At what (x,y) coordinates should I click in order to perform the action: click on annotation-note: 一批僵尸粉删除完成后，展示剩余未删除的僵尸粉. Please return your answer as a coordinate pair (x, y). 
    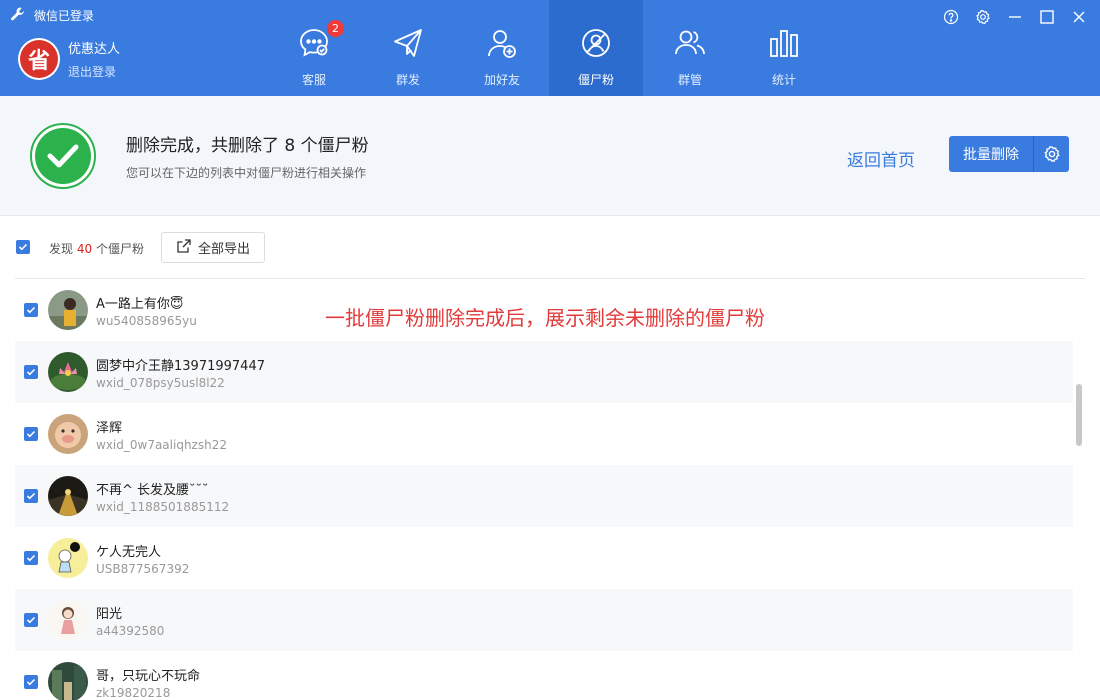
    Looking at the image, I should click on (545, 318).